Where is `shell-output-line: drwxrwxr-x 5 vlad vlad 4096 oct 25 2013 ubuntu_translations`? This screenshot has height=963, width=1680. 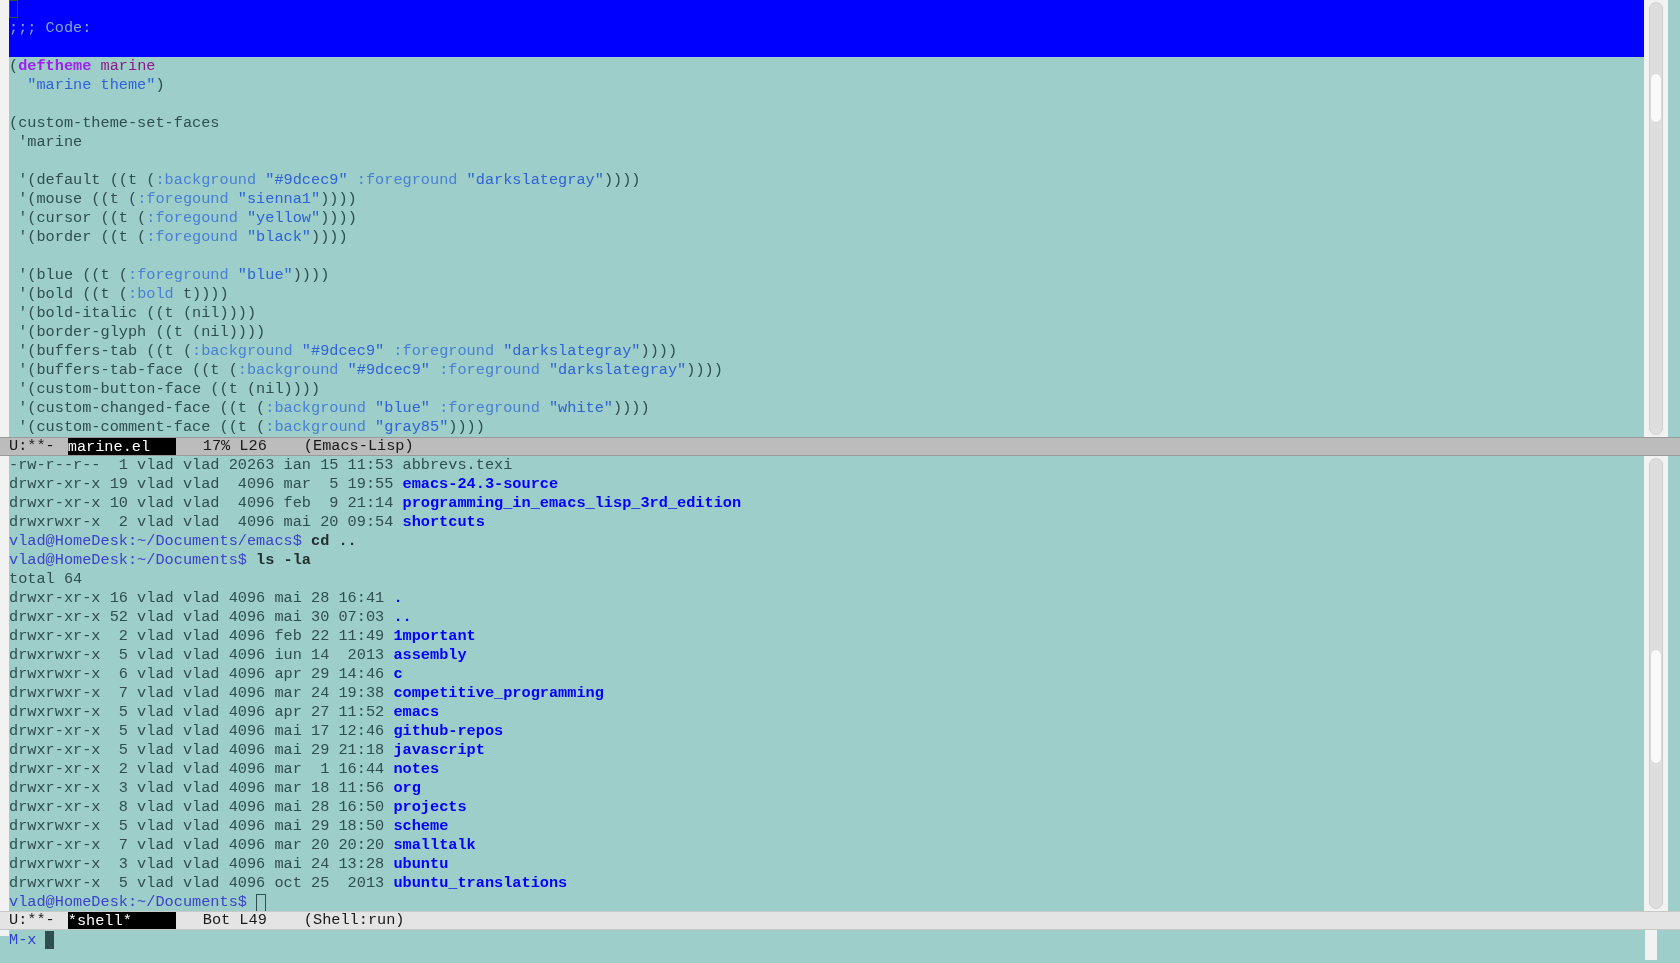 shell-output-line: drwxrwxr-x 5 vlad vlad 4096 oct 25 2013 ubuntu_translations is located at coordinates (288, 883).